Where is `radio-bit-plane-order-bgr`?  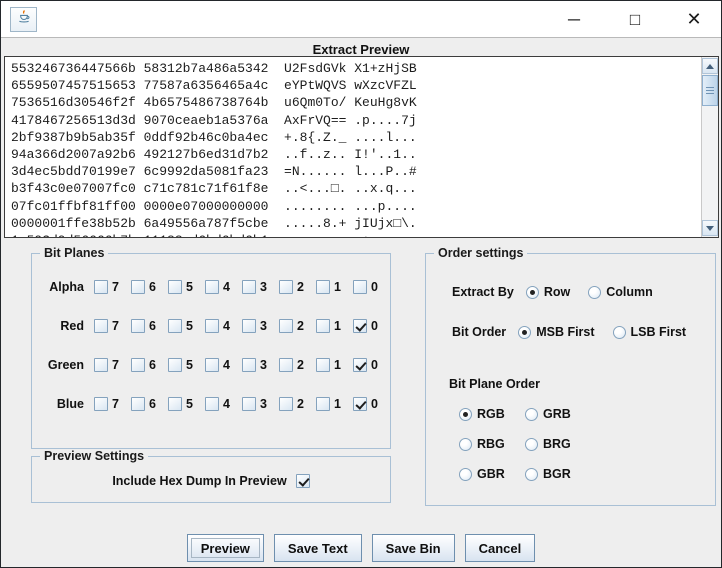
radio-bit-plane-order-bgr is located at coordinates (531, 474).